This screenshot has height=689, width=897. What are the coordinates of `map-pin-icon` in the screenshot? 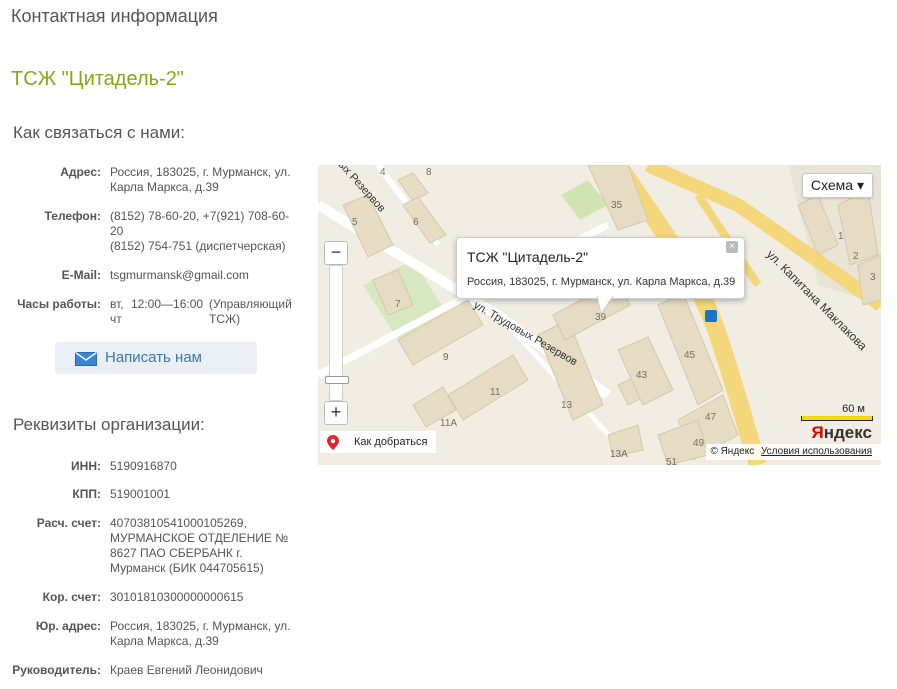 It's located at (333, 446).